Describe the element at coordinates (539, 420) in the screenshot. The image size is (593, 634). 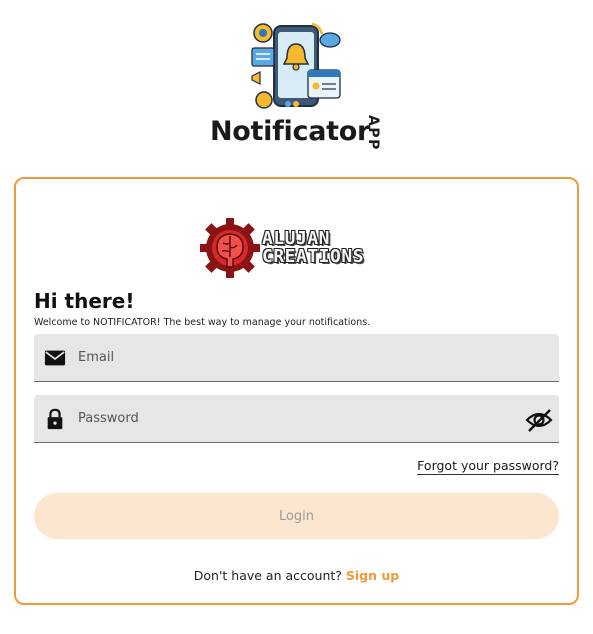
I see `hide-password-eye-icon` at that location.